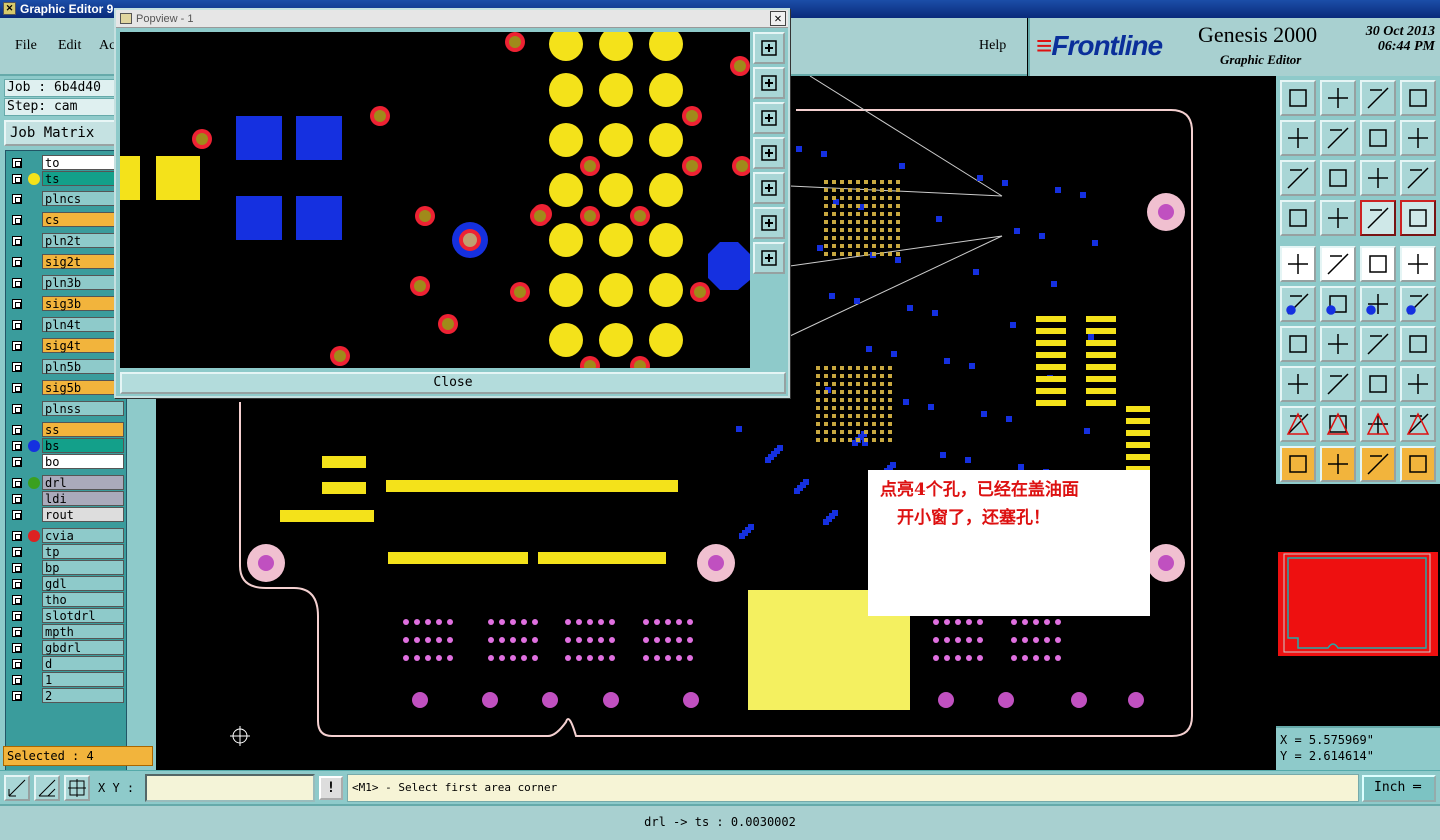  What do you see at coordinates (1378, 384) in the screenshot?
I see `scale-button` at bounding box center [1378, 384].